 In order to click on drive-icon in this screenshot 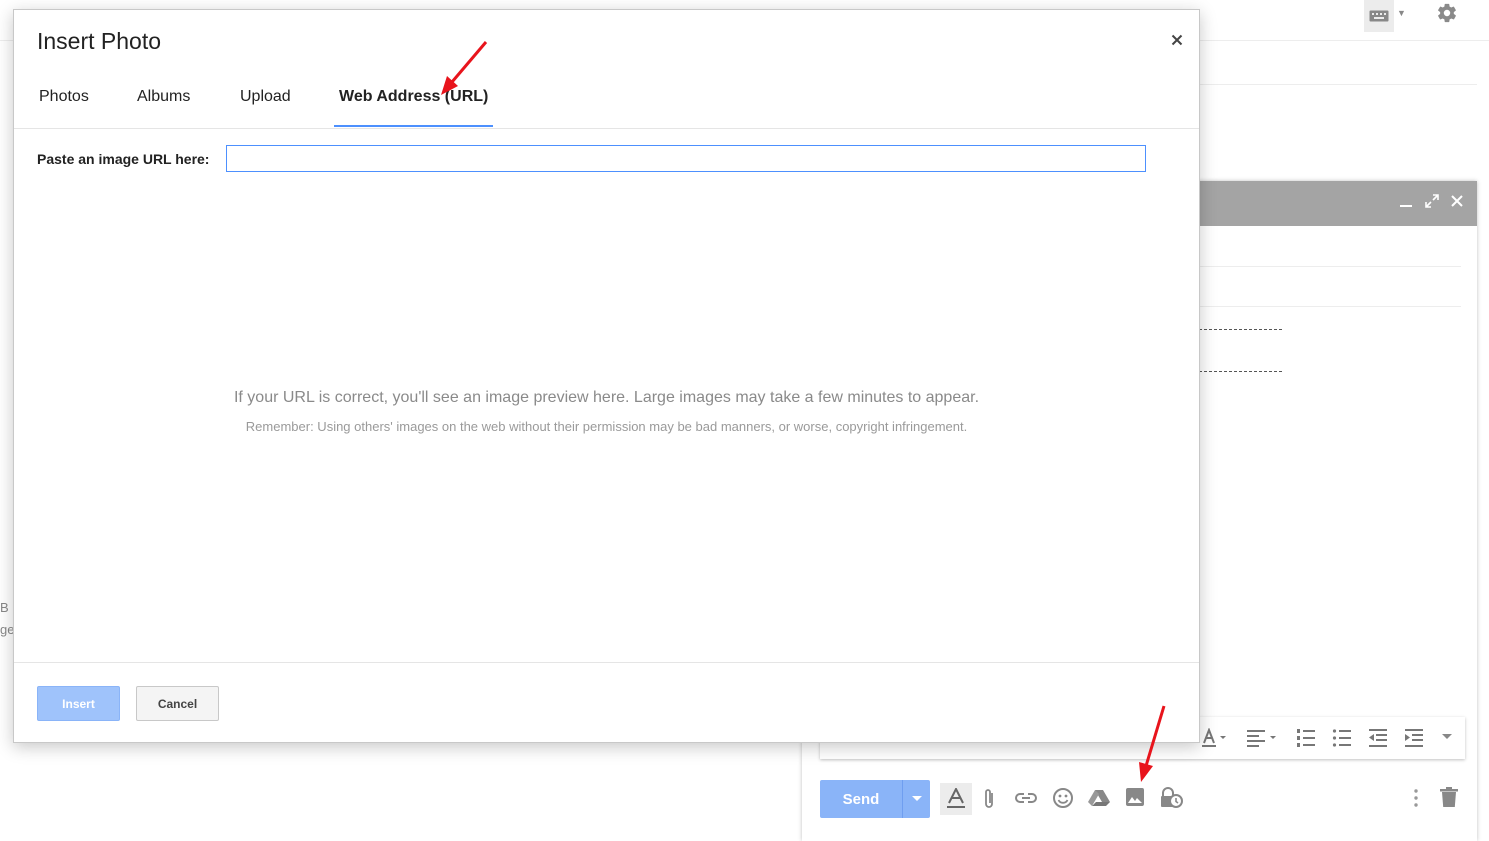, I will do `click(1099, 798)`.